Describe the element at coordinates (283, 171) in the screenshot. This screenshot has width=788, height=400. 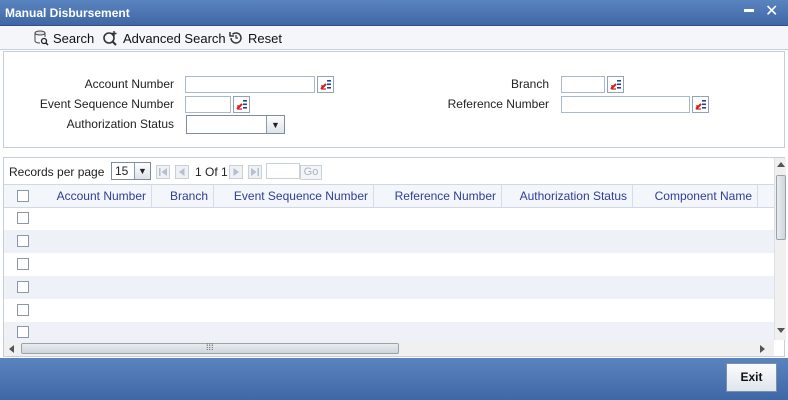
I see `page-number-input` at that location.